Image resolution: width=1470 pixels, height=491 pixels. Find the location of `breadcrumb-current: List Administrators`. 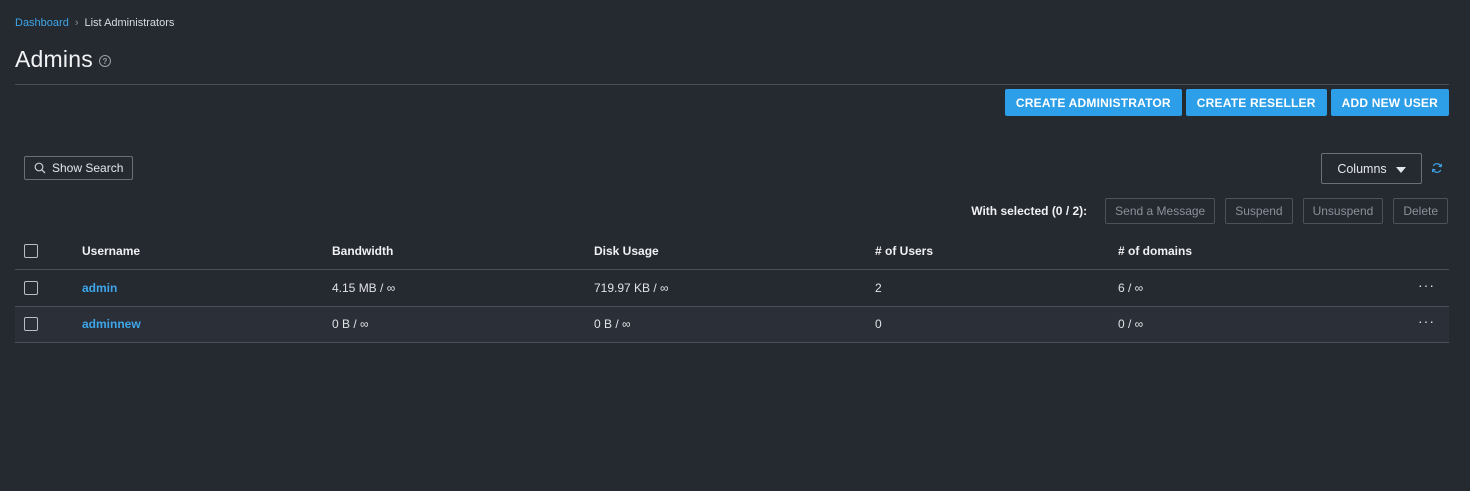

breadcrumb-current: List Administrators is located at coordinates (129, 23).